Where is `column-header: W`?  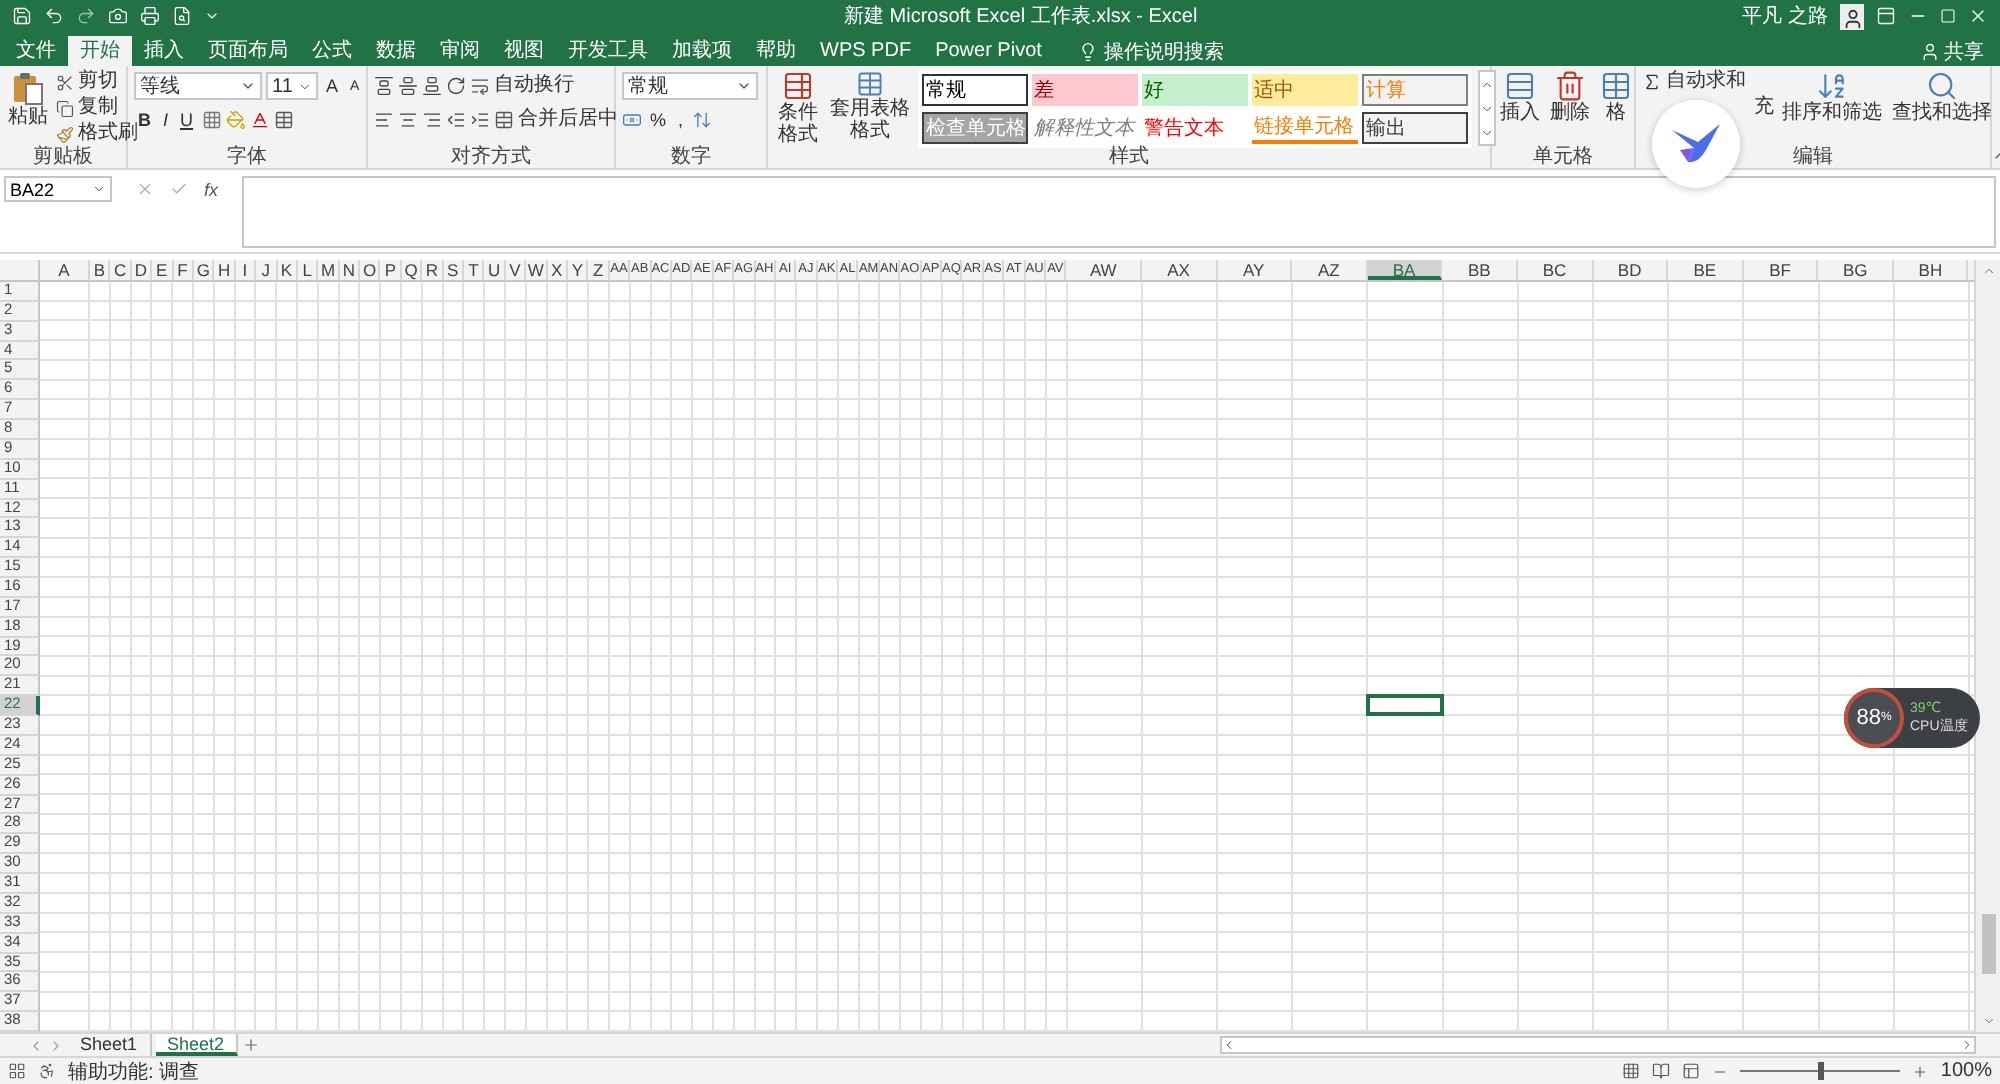 column-header: W is located at coordinates (537, 270).